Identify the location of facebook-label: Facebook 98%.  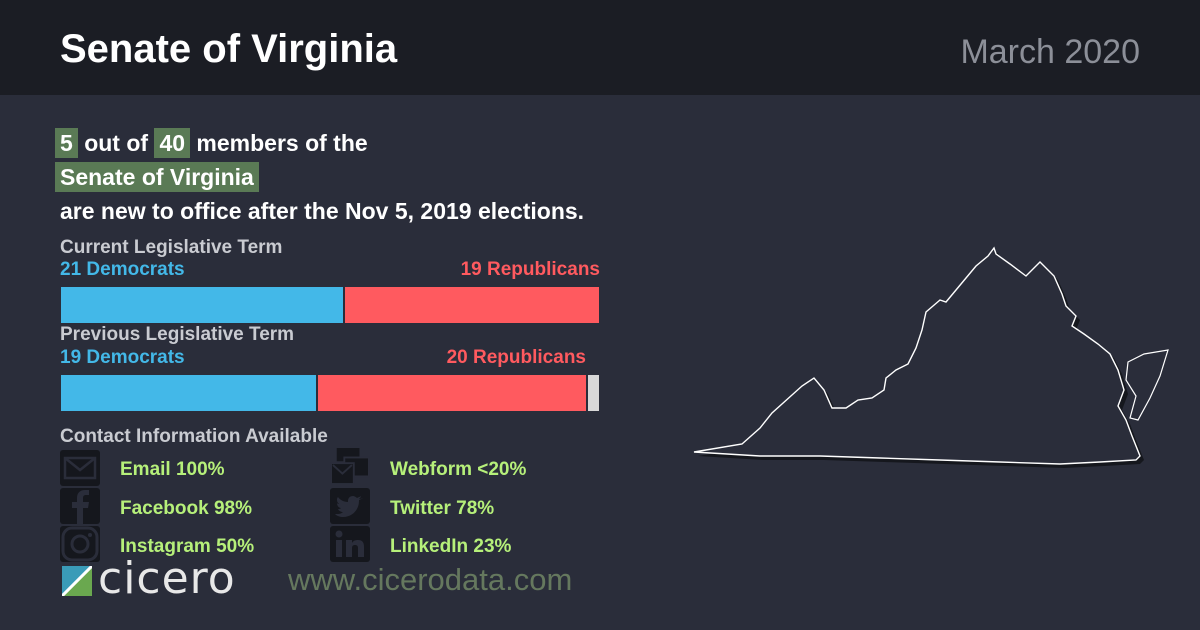
(186, 508).